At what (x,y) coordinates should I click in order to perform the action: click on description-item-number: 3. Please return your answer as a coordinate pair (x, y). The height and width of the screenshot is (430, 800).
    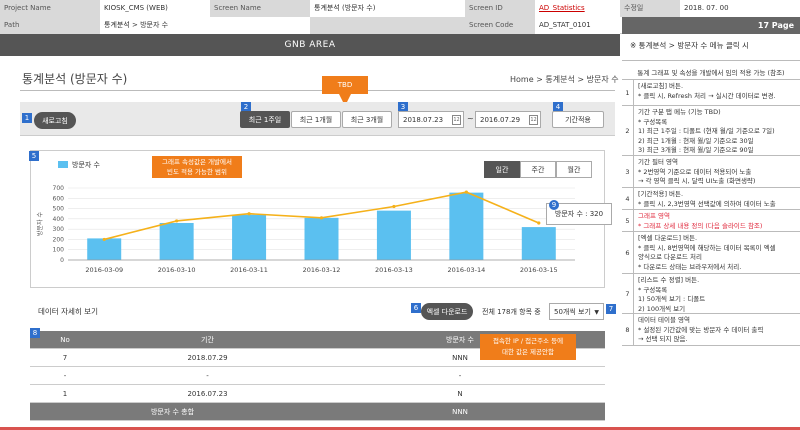
    Looking at the image, I should click on (628, 171).